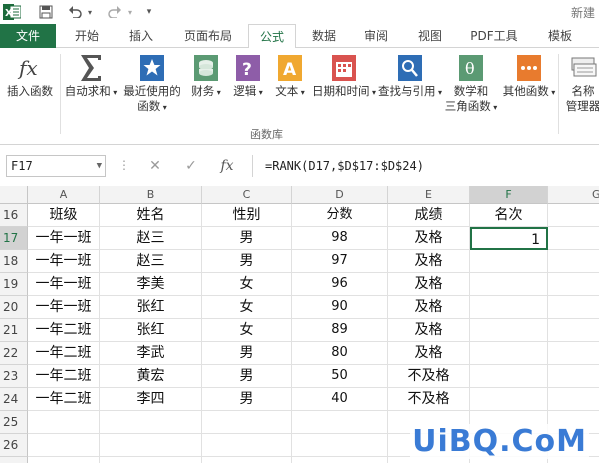 This screenshot has height=463, width=599. I want to click on text-button: A 文本 ▾, so click(290, 77).